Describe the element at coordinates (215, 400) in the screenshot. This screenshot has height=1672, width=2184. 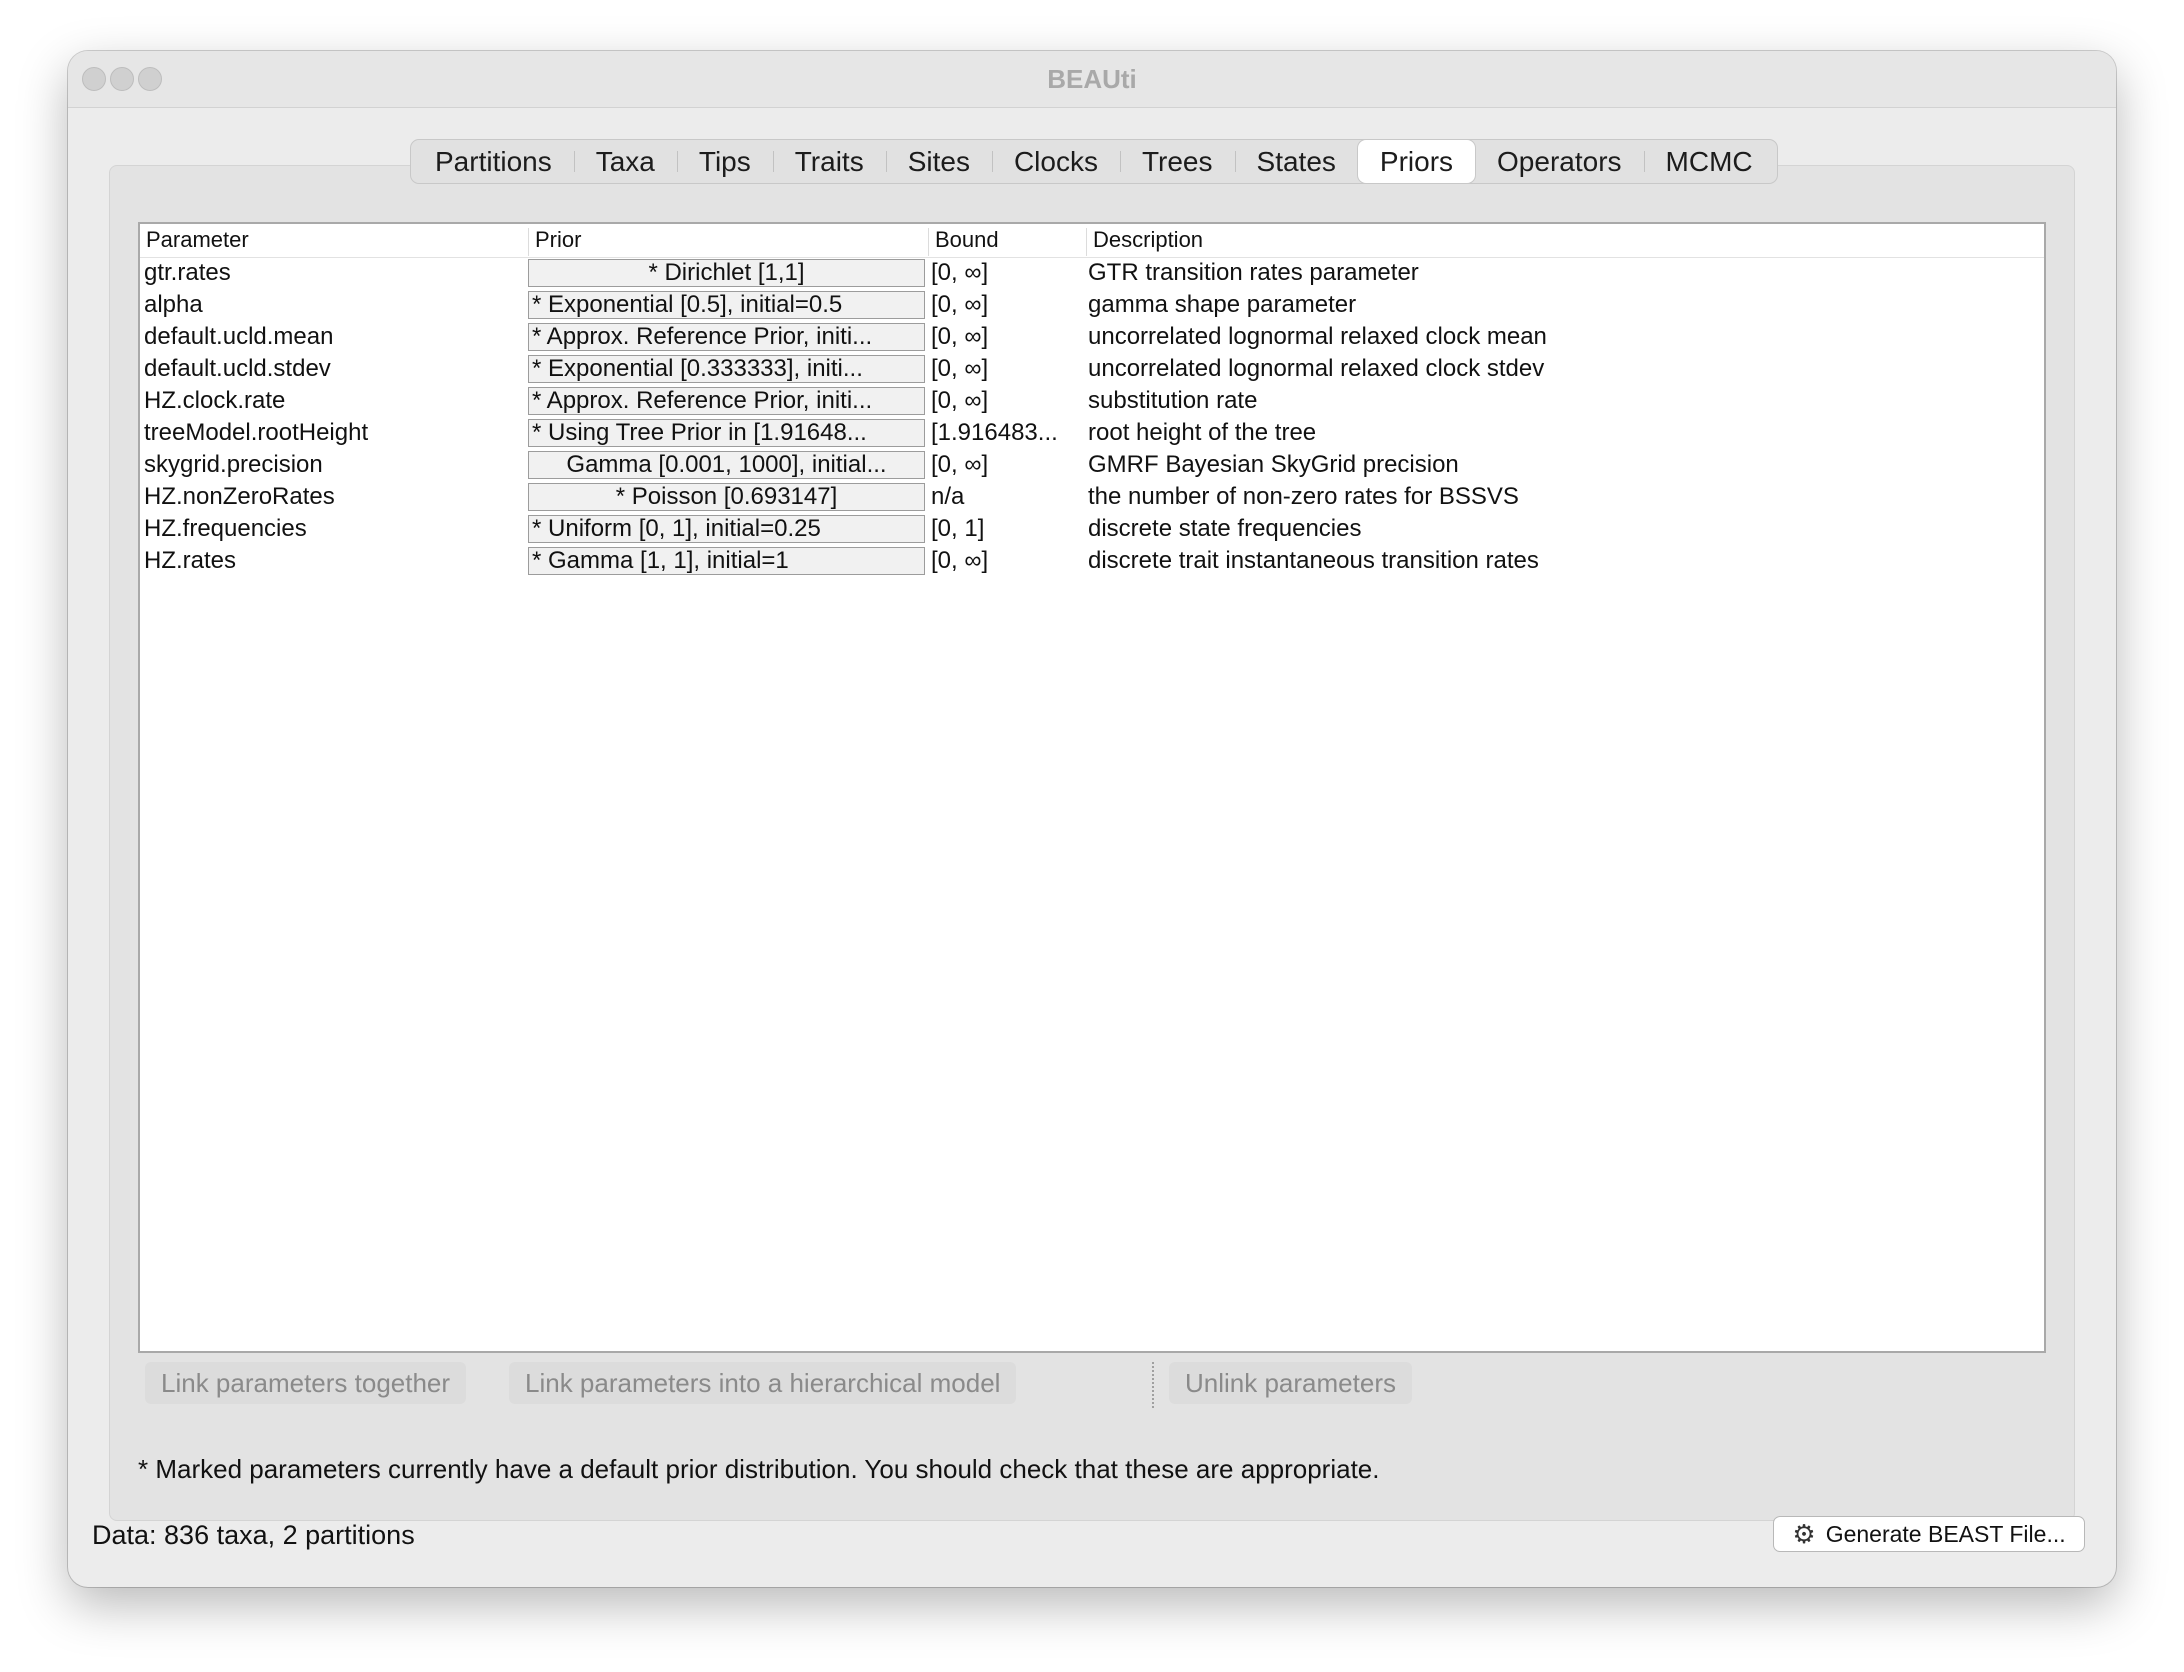
I see `parameter-cell: HZ.clock.rate` at that location.